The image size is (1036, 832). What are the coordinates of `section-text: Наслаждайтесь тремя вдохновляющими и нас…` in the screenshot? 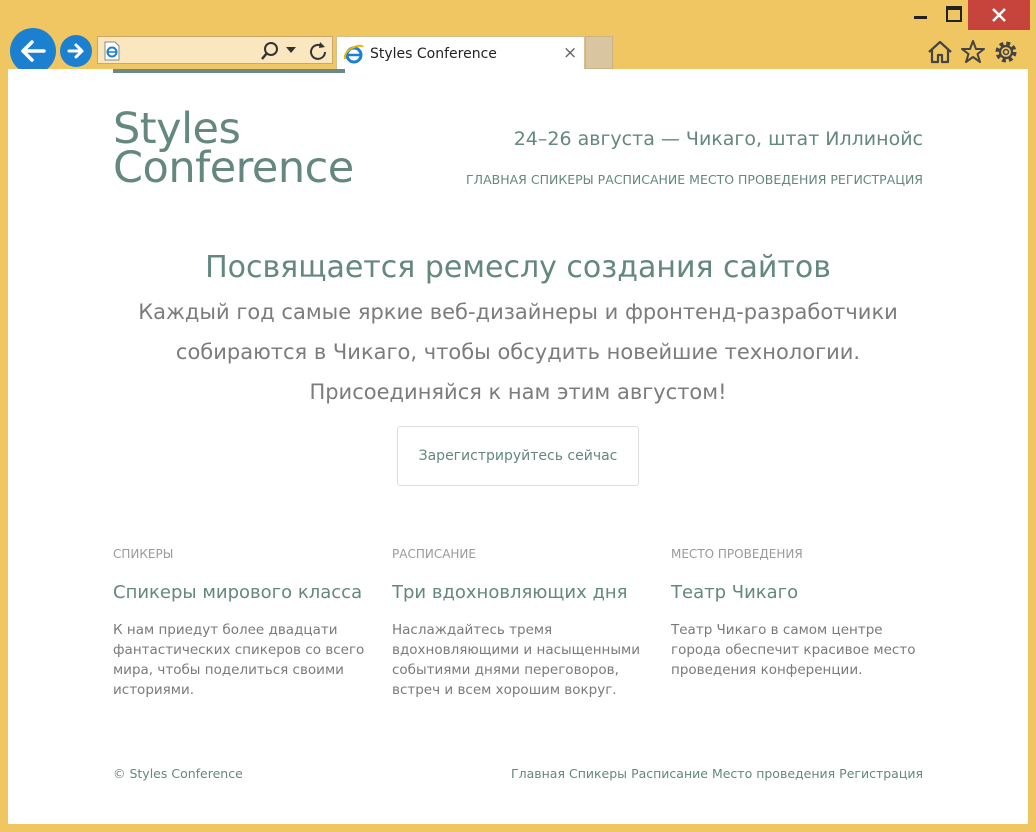 It's located at (516, 660).